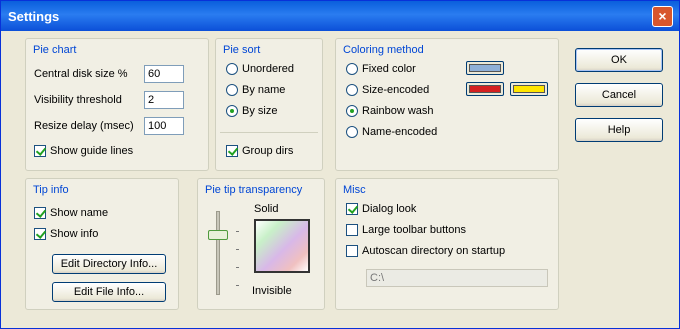 The height and width of the screenshot is (329, 680). Describe the element at coordinates (34, 16) in the screenshot. I see `window-title: Settings` at that location.